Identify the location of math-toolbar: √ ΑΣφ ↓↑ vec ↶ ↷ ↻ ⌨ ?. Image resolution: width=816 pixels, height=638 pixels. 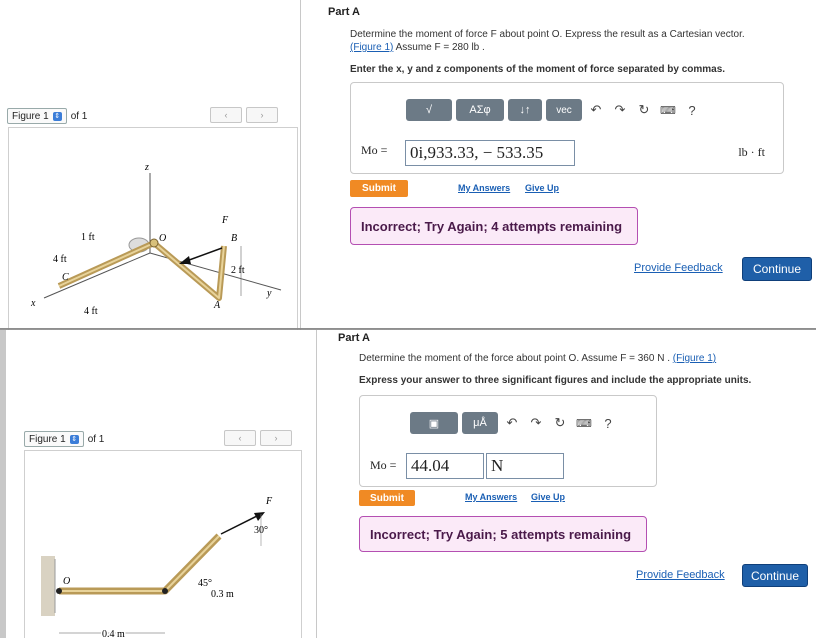
(554, 110).